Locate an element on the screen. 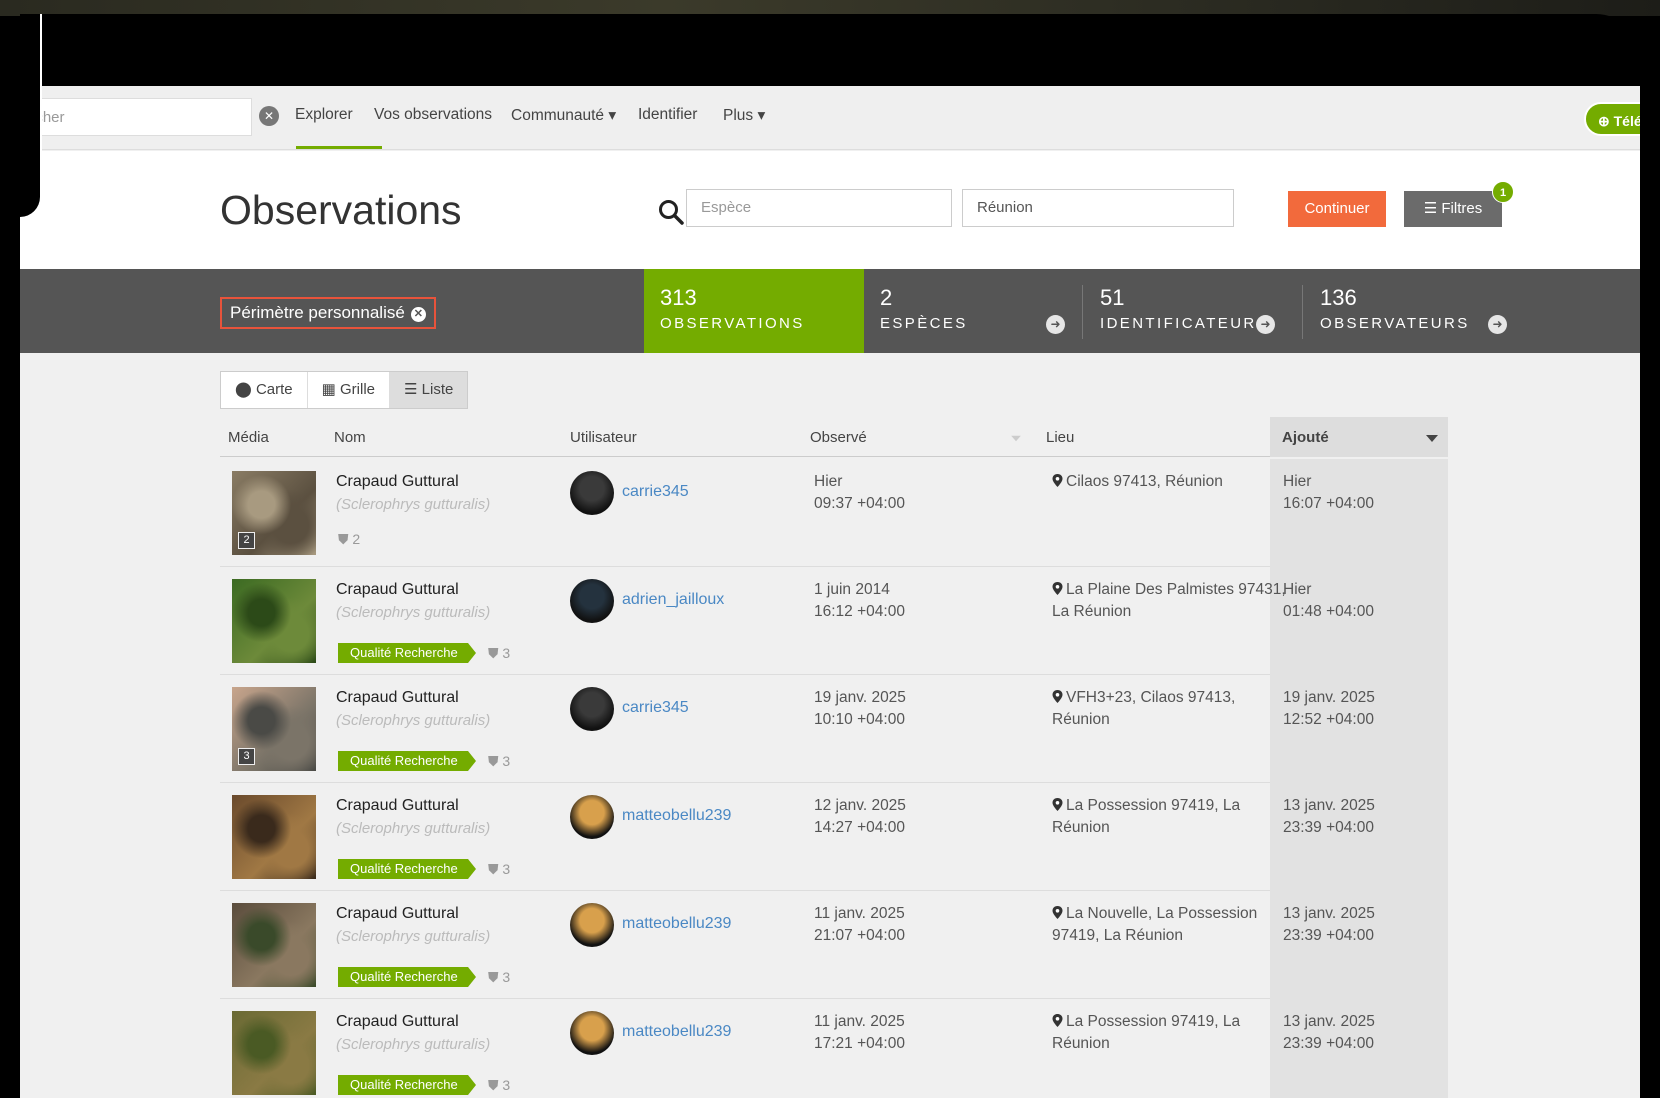 This screenshot has height=1098, width=1660. view-list-label: Liste is located at coordinates (437, 389).